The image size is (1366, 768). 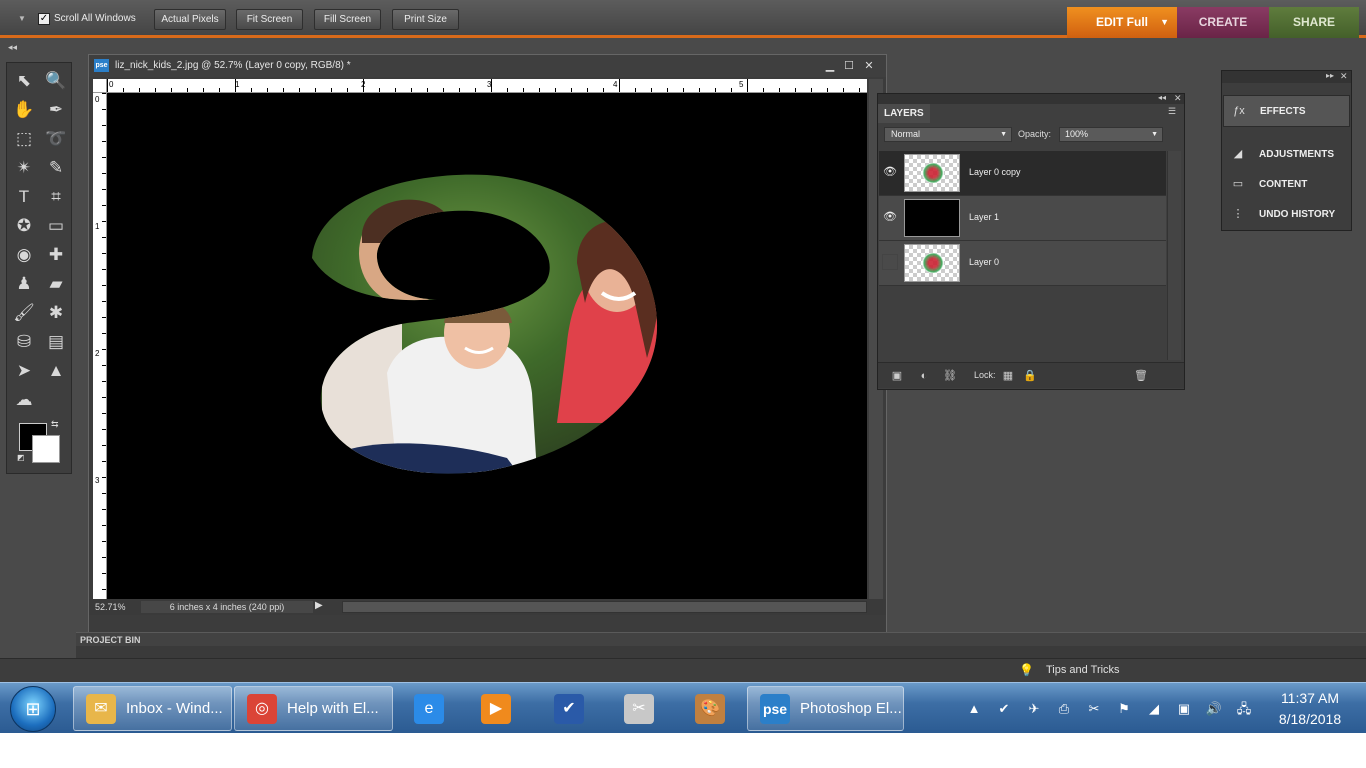 What do you see at coordinates (924, 376) in the screenshot?
I see `adjustment-layer-icon: ◐` at bounding box center [924, 376].